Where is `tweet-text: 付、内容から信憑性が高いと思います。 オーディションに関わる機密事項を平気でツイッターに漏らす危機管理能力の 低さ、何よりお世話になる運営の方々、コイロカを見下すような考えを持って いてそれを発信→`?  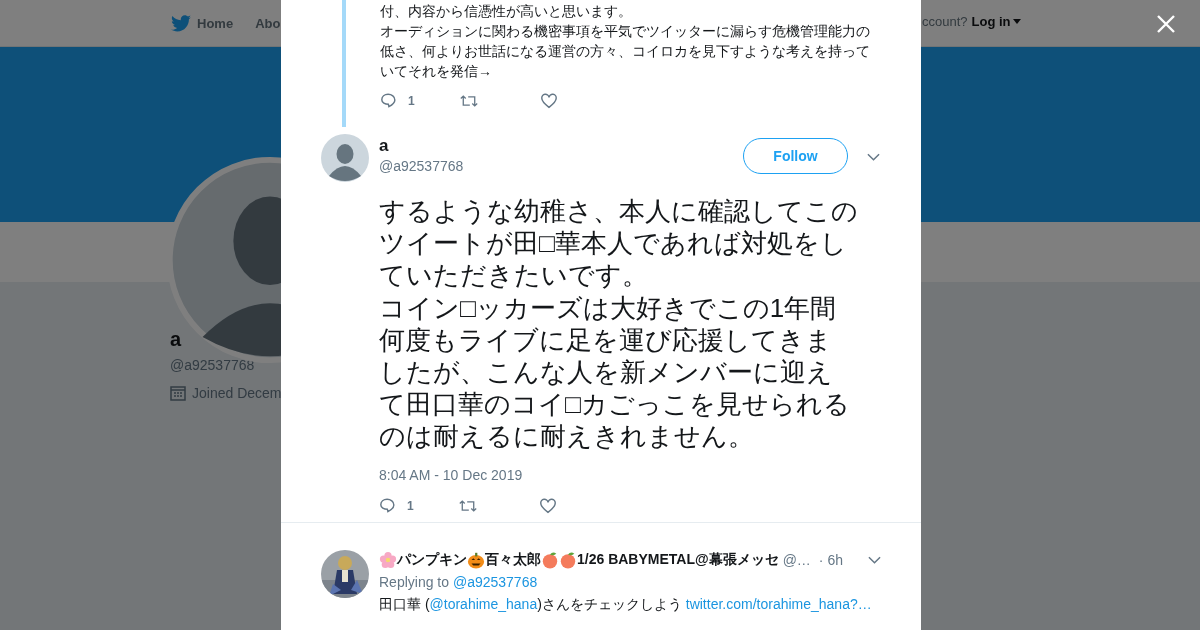 tweet-text: 付、内容から信憑性が高いと思います。 オーディションに関わる機密事項を平気でツイッターに漏らす危機管理能力の 低さ、何よりお世話になる運営の方々、コイロカを見下すような考えを持って いてそれを発信→ is located at coordinates (625, 41).